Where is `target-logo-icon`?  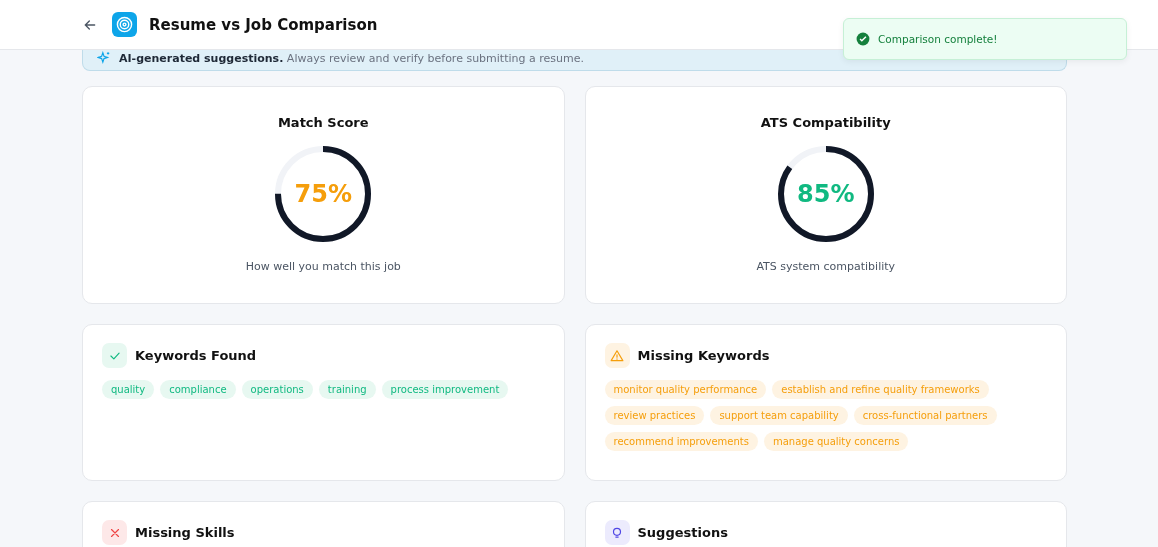 target-logo-icon is located at coordinates (124, 24).